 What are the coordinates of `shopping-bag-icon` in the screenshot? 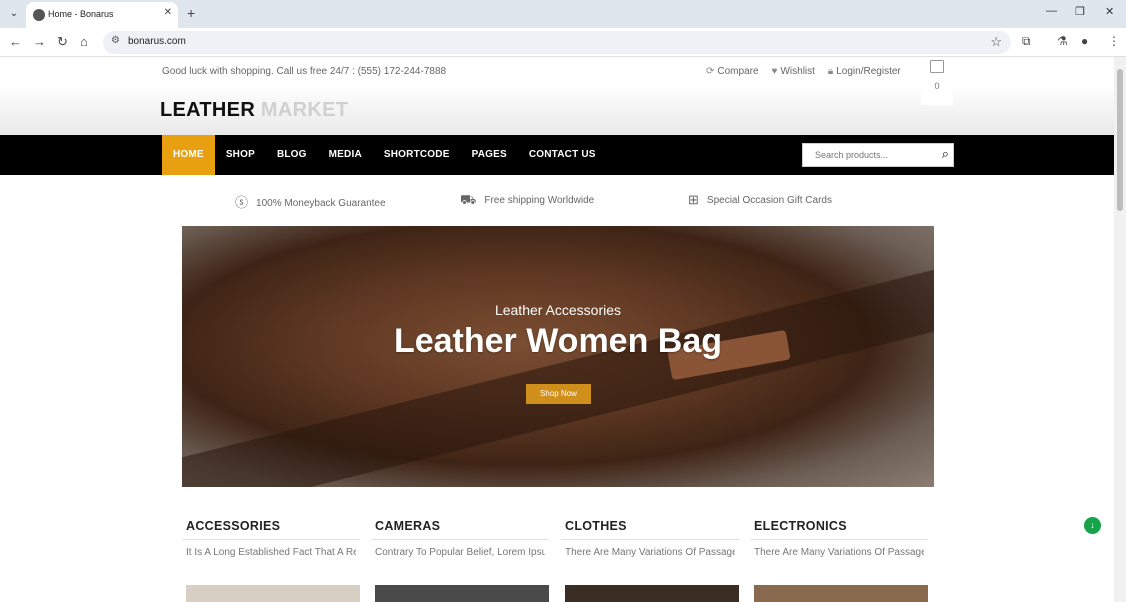 It's located at (937, 66).